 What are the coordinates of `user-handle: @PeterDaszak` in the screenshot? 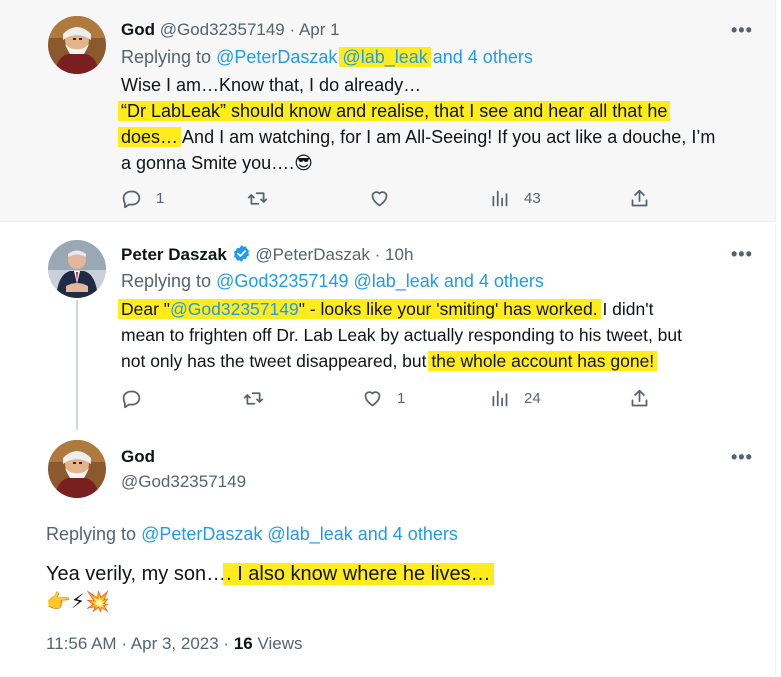 It's located at (312, 254).